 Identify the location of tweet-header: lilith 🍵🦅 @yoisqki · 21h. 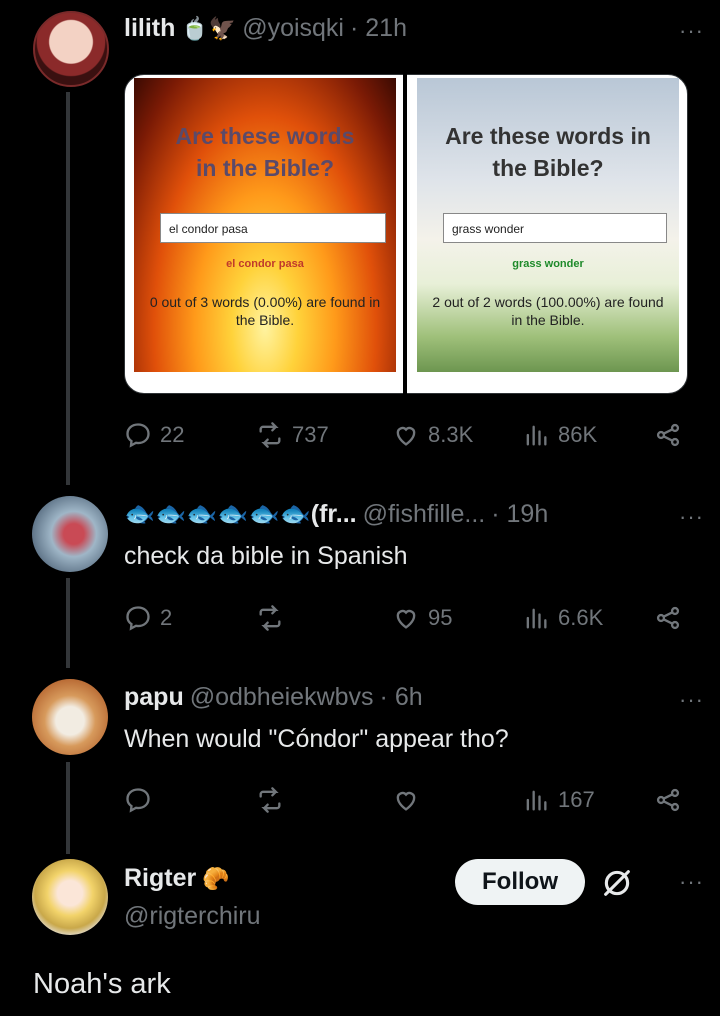
(265, 28).